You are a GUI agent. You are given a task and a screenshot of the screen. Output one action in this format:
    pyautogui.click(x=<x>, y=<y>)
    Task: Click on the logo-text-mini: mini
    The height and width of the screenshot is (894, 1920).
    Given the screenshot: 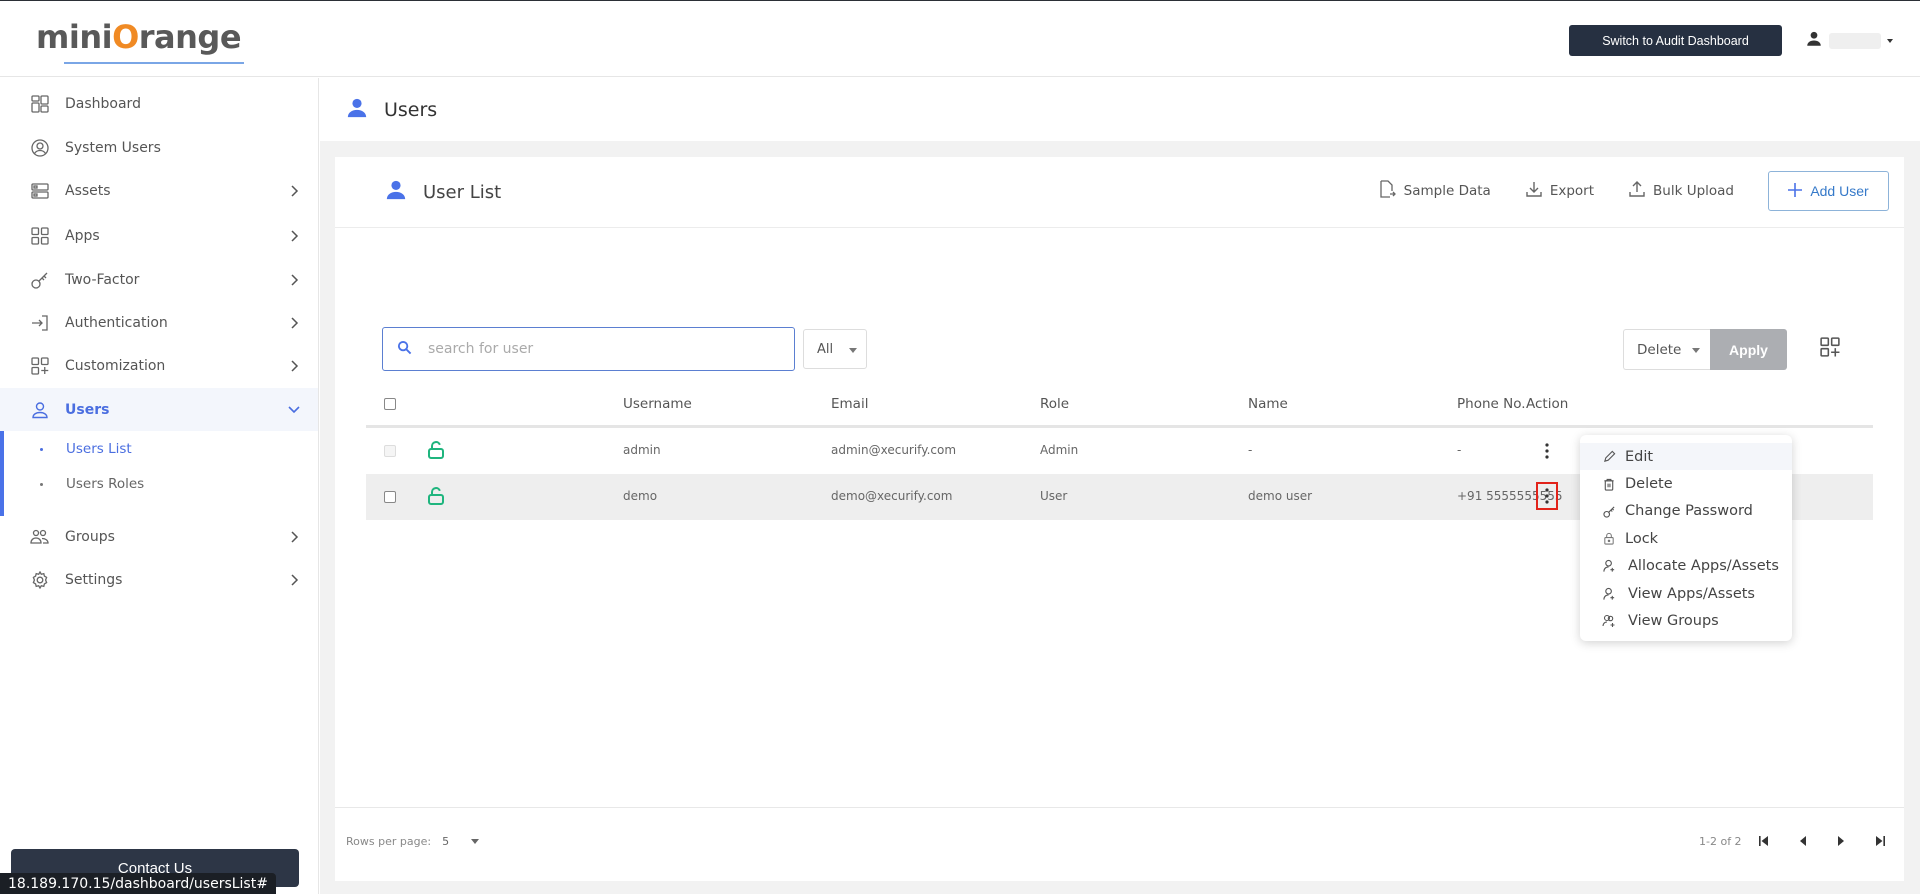 What is the action you would take?
    pyautogui.click(x=74, y=37)
    